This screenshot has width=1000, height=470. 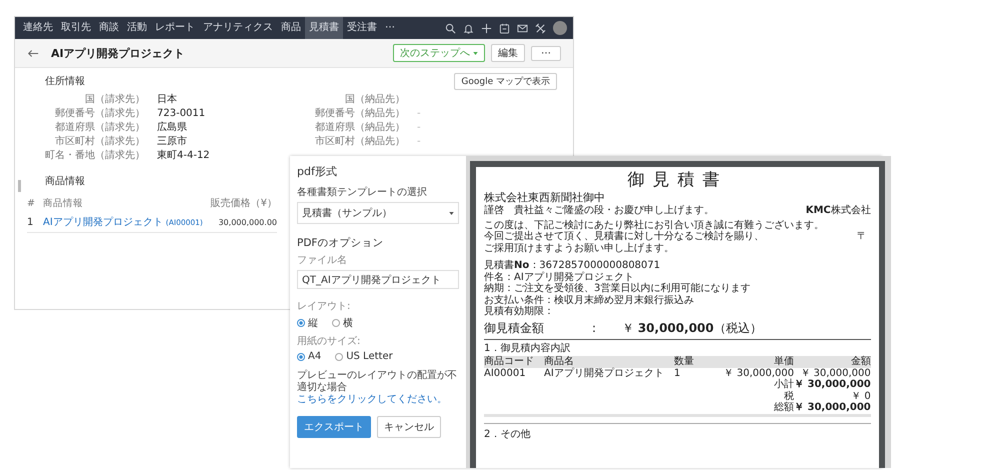 I want to click on product-link: AIアプリ開発プロジェクト, so click(x=103, y=222).